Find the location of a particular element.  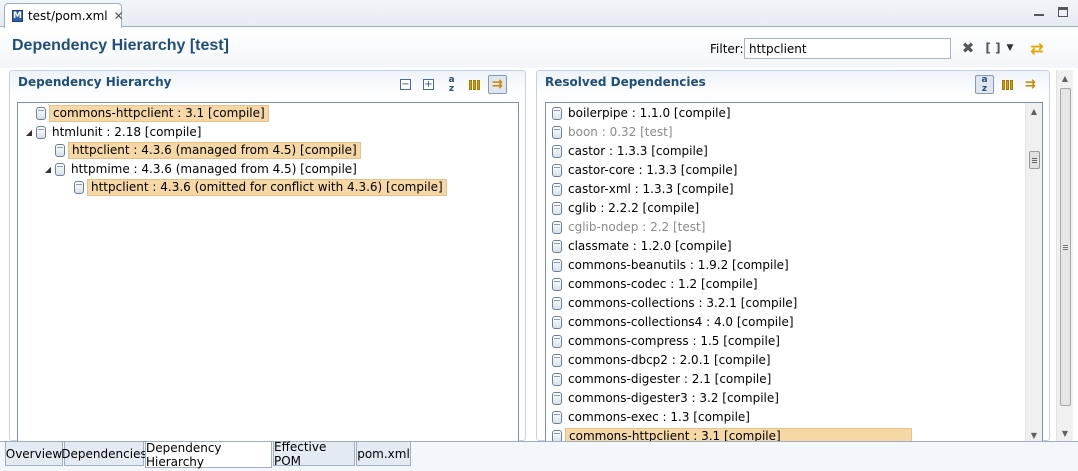

resolved-list-scrollbar: ▲ ▼ is located at coordinates (1033, 272).